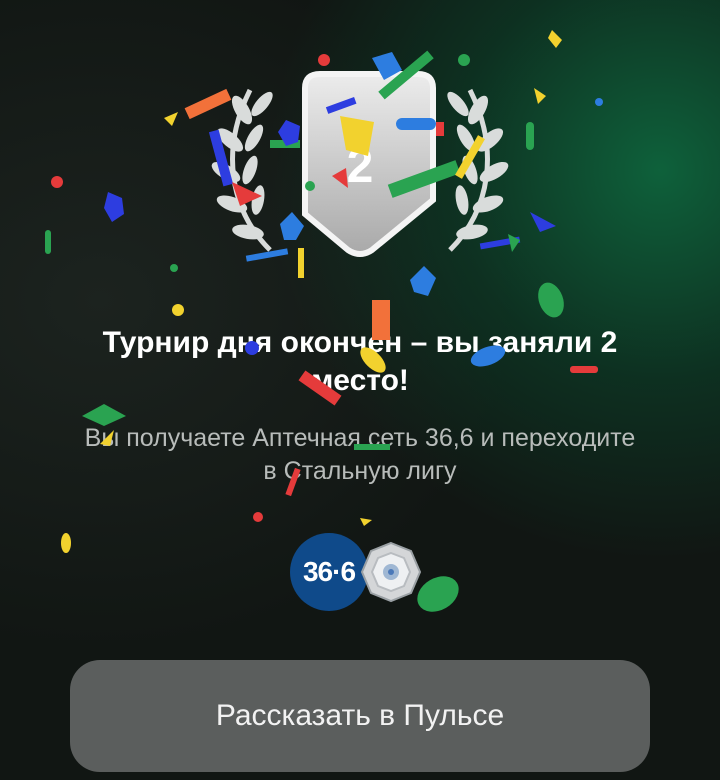  Describe the element at coordinates (360, 166) in the screenshot. I see `place-number: 2` at that location.